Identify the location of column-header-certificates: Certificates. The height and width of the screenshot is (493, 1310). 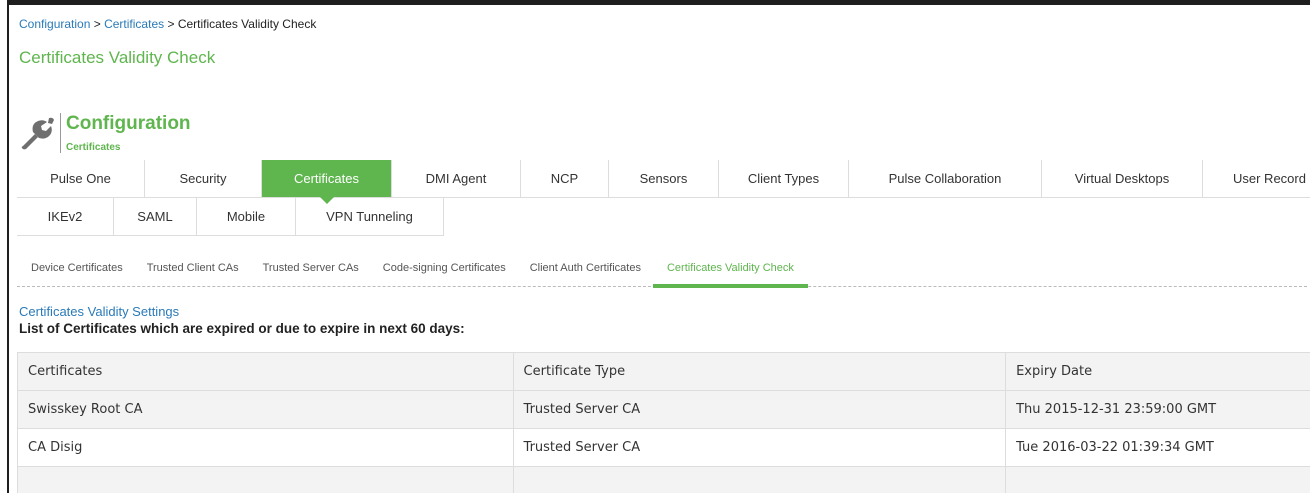
(265, 371).